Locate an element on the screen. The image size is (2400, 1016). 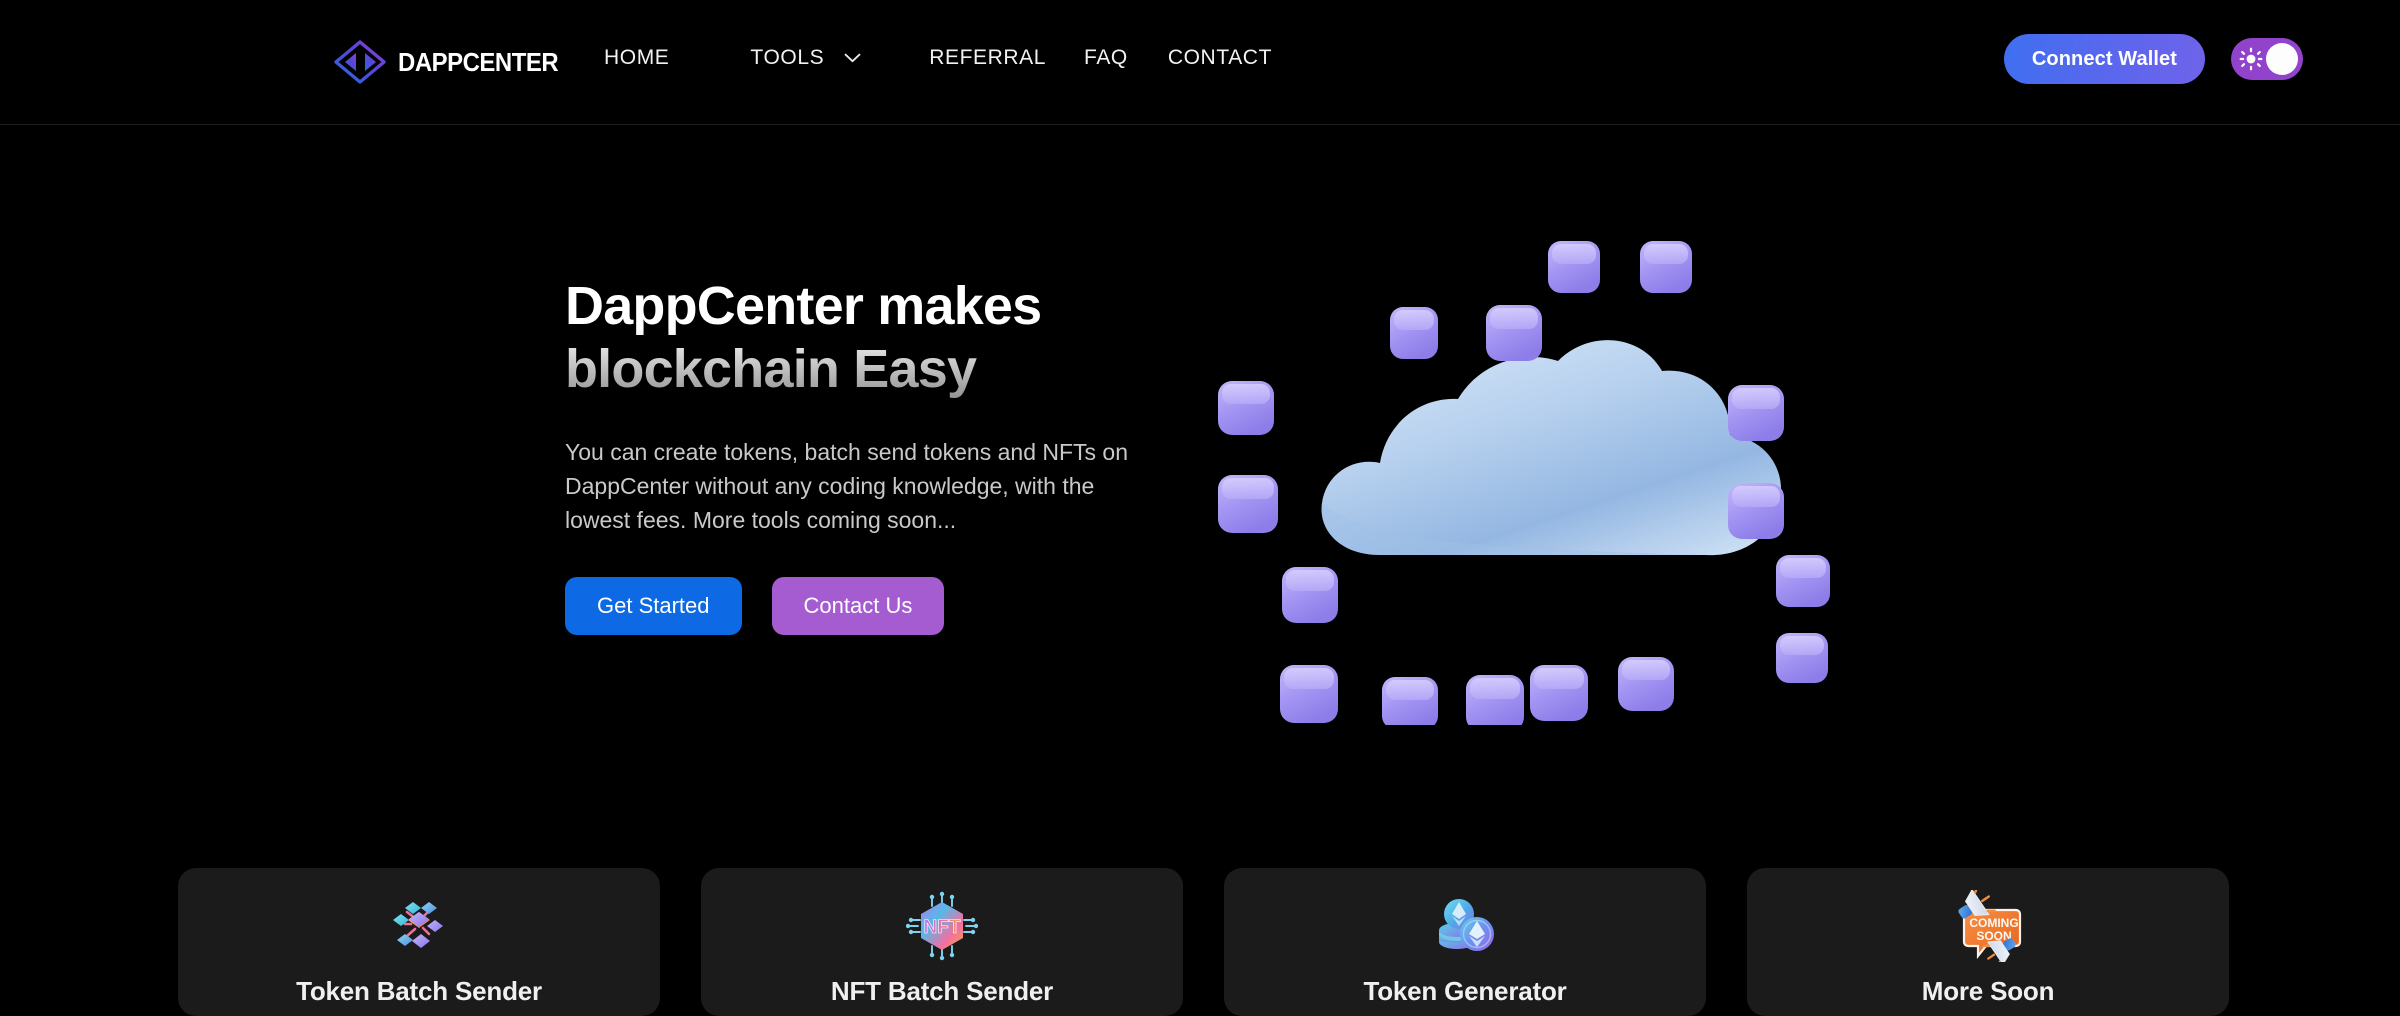
svg-text: NFT is located at coordinates (942, 927).